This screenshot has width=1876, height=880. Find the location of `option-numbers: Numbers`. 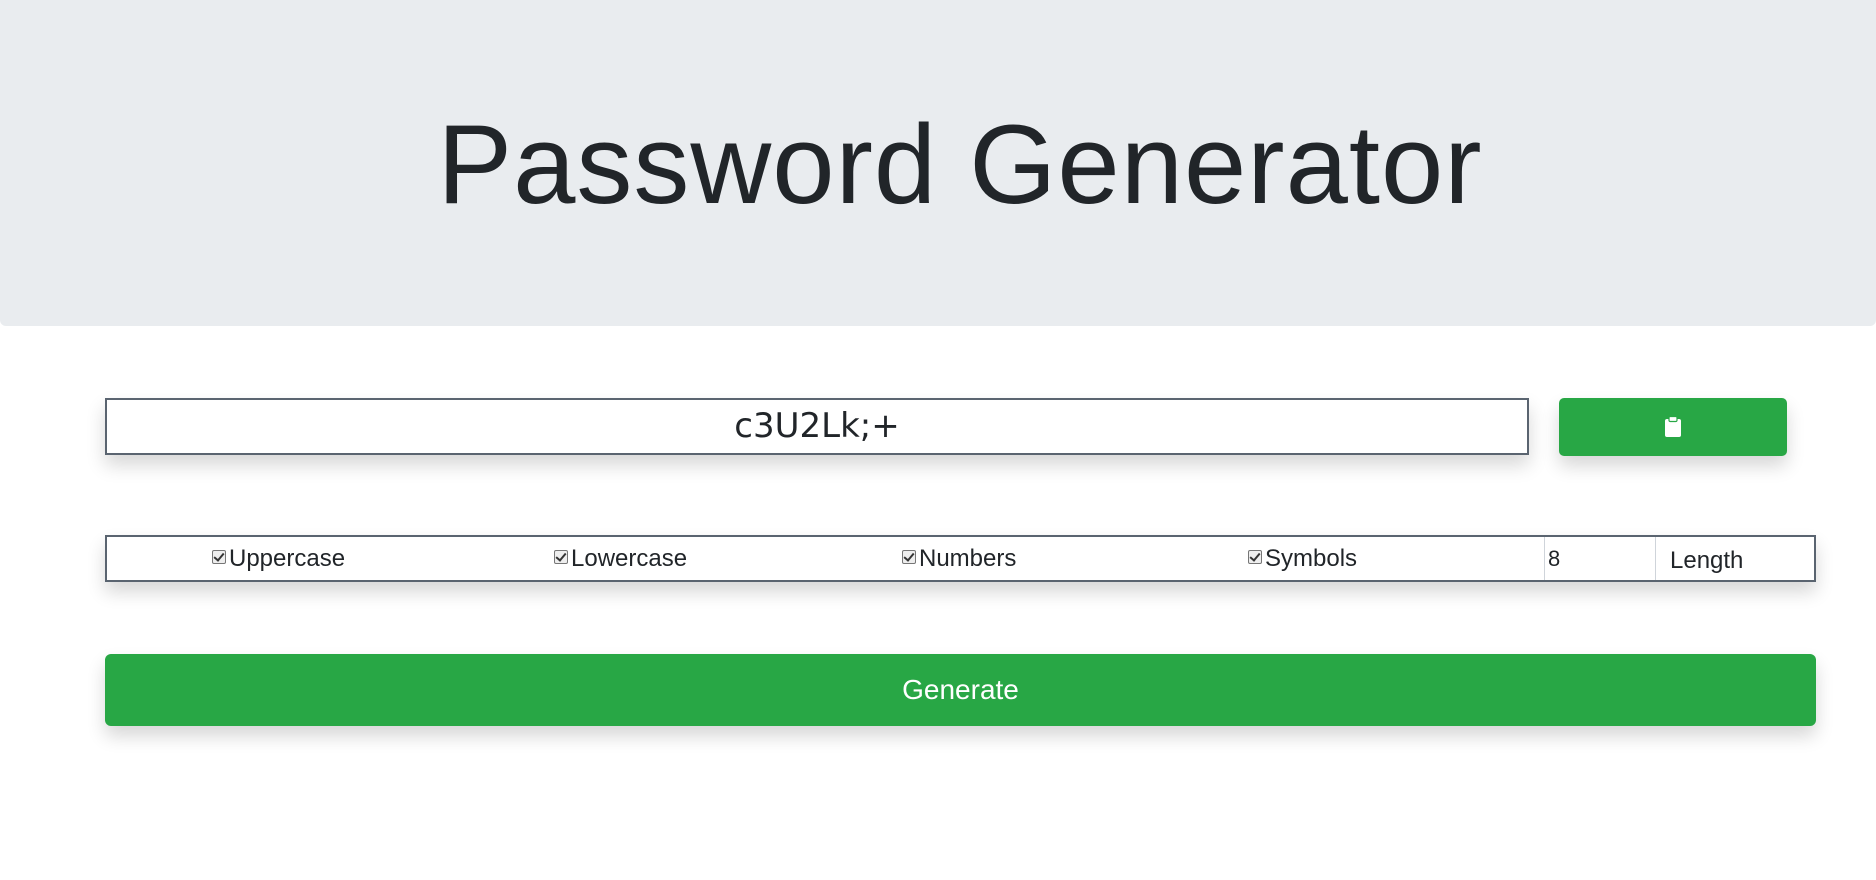

option-numbers: Numbers is located at coordinates (959, 559).